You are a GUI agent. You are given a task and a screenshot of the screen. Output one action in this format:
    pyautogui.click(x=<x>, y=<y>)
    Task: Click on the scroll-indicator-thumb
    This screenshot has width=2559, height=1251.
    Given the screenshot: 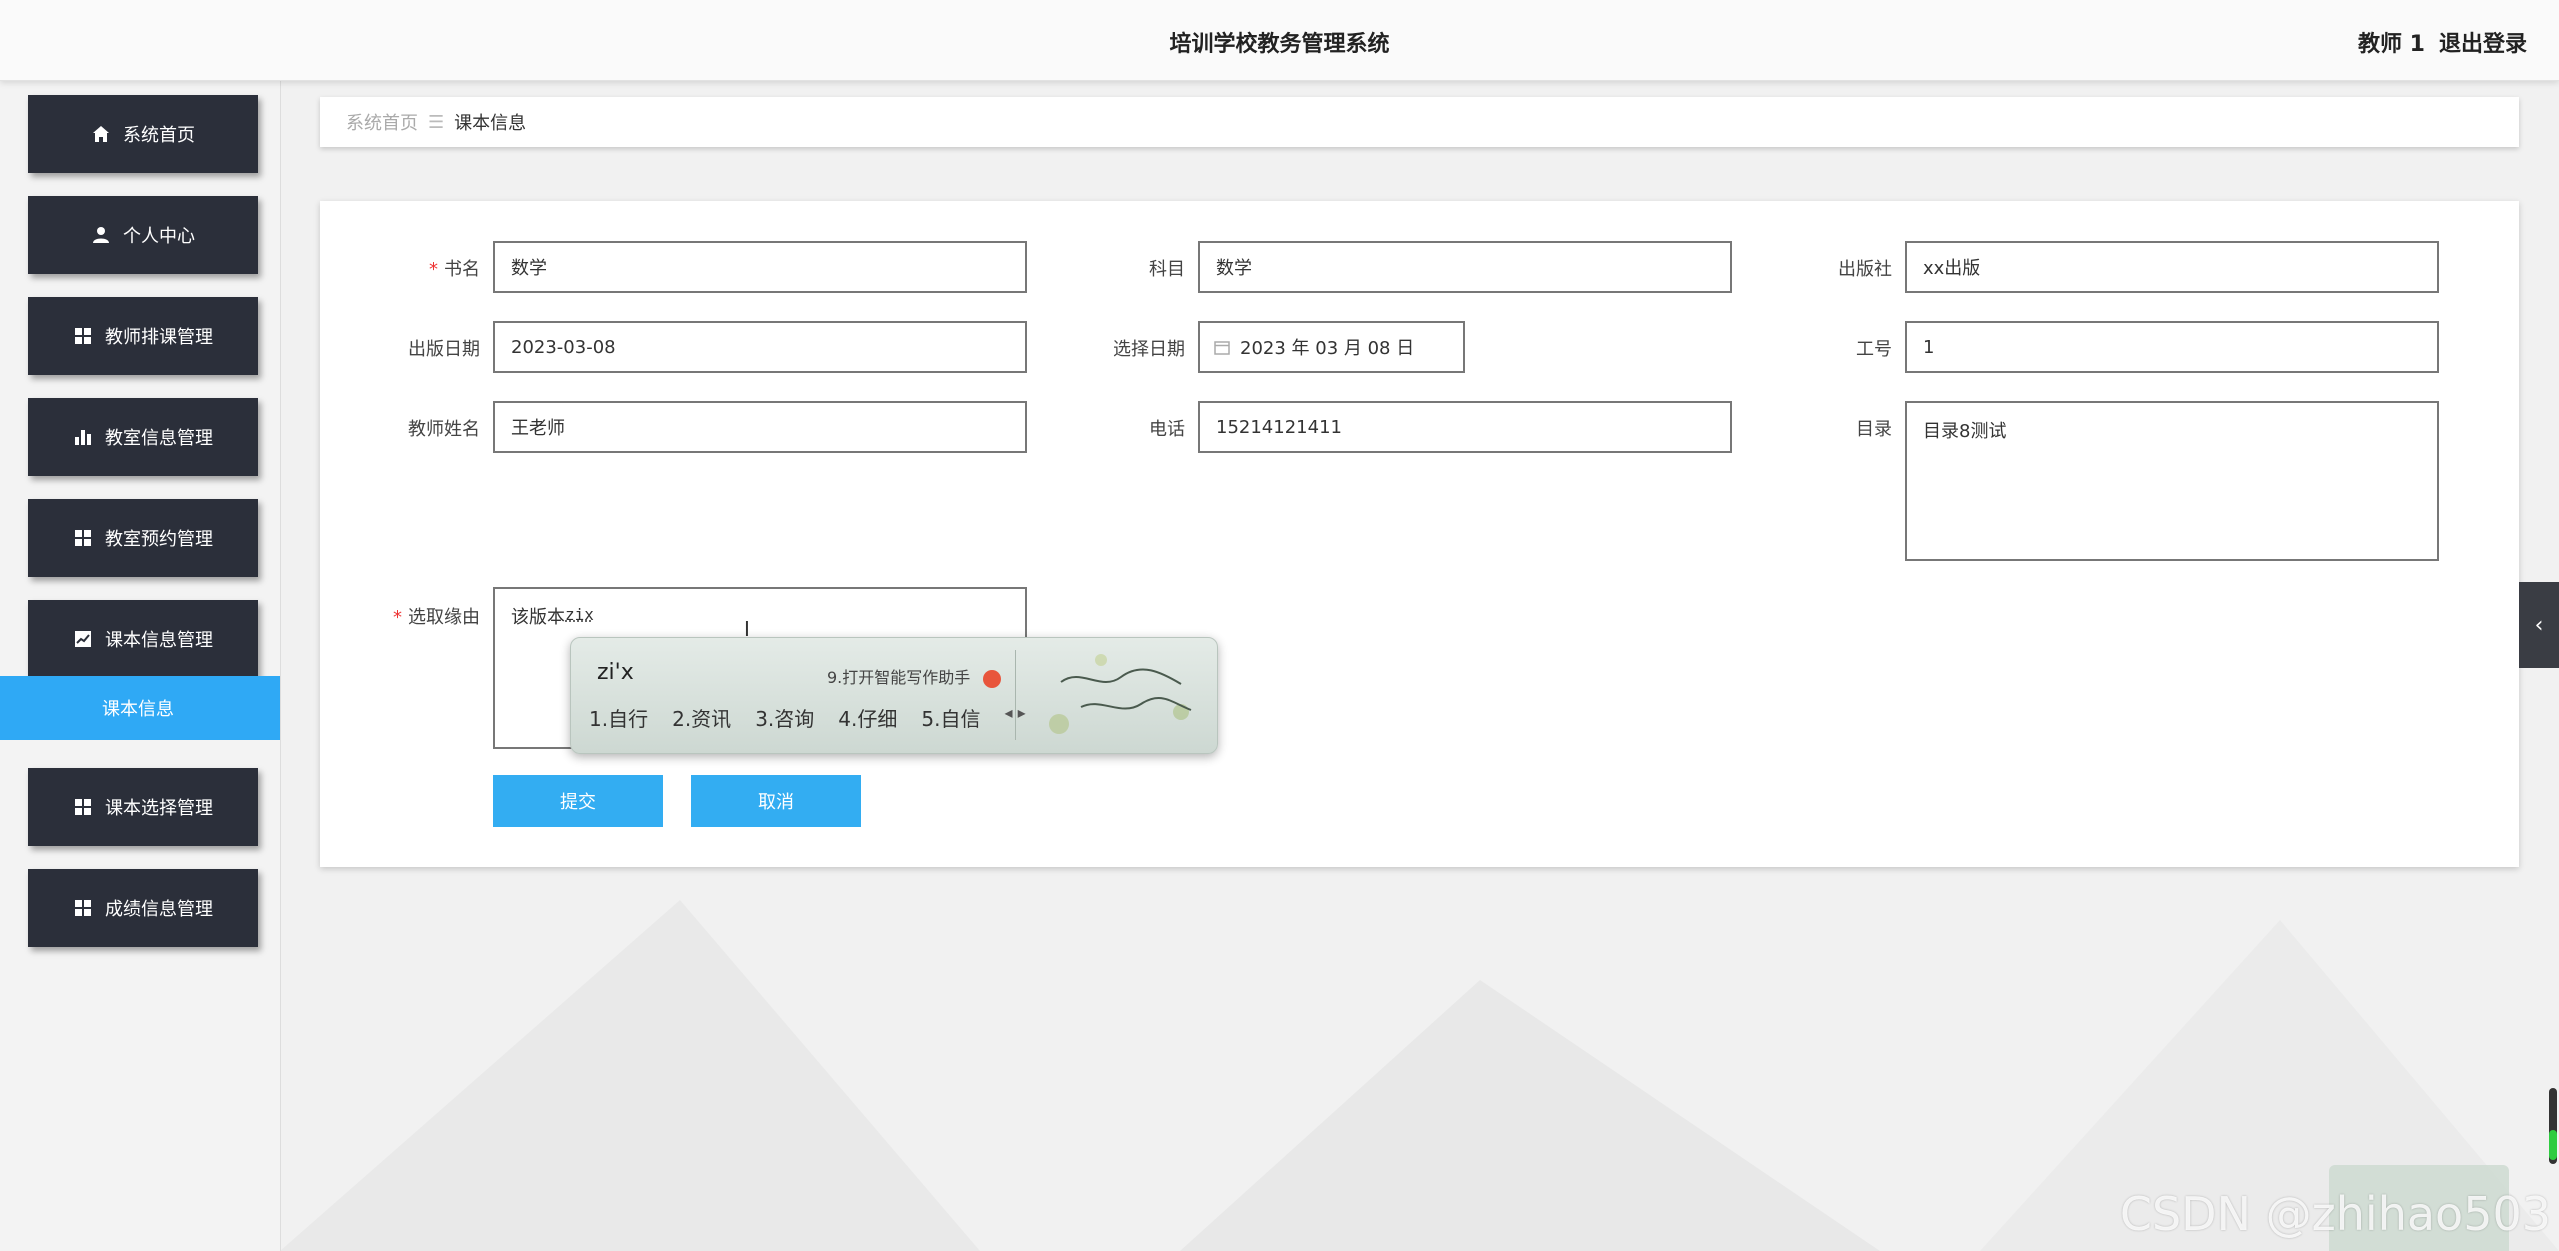 What is the action you would take?
    pyautogui.click(x=2553, y=1145)
    